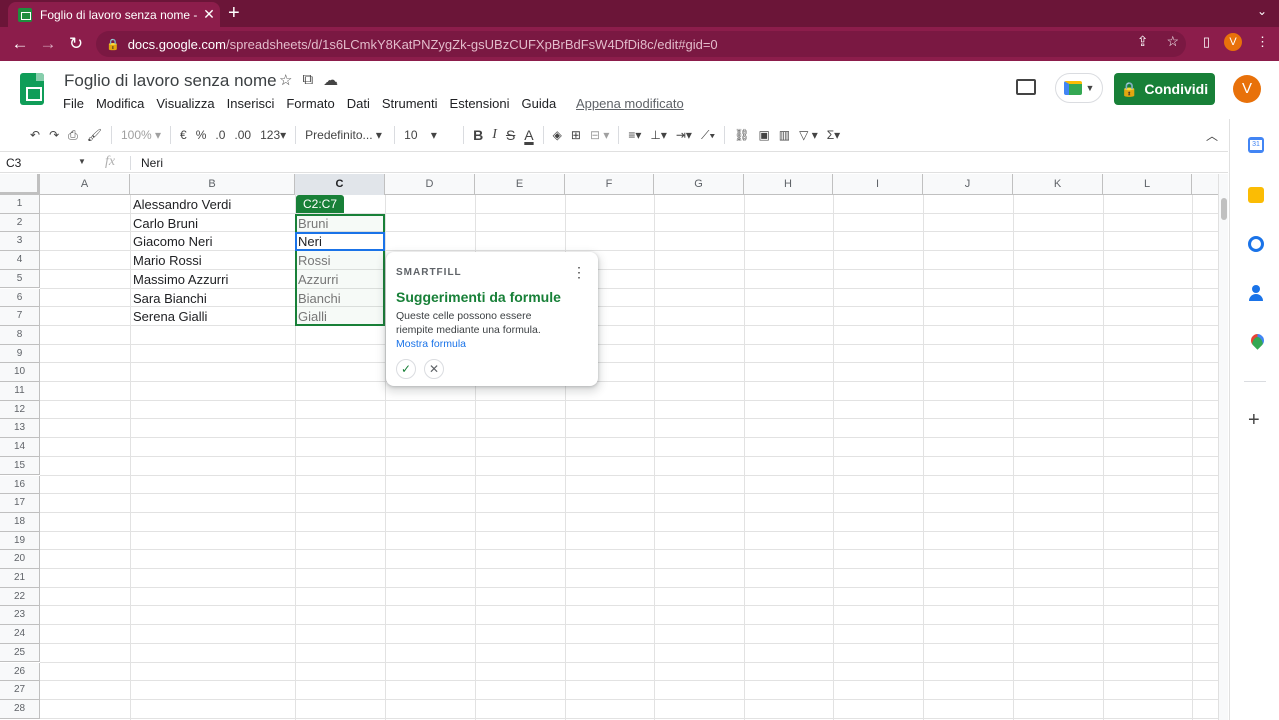  What do you see at coordinates (32, 89) in the screenshot?
I see `sheets-logo-icon` at bounding box center [32, 89].